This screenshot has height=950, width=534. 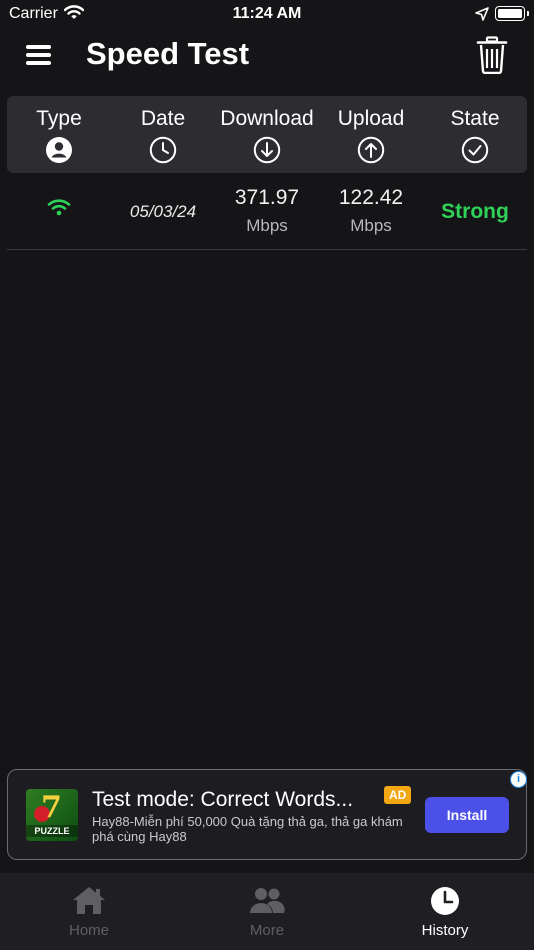 What do you see at coordinates (512, 13) in the screenshot?
I see `battery-icon` at bounding box center [512, 13].